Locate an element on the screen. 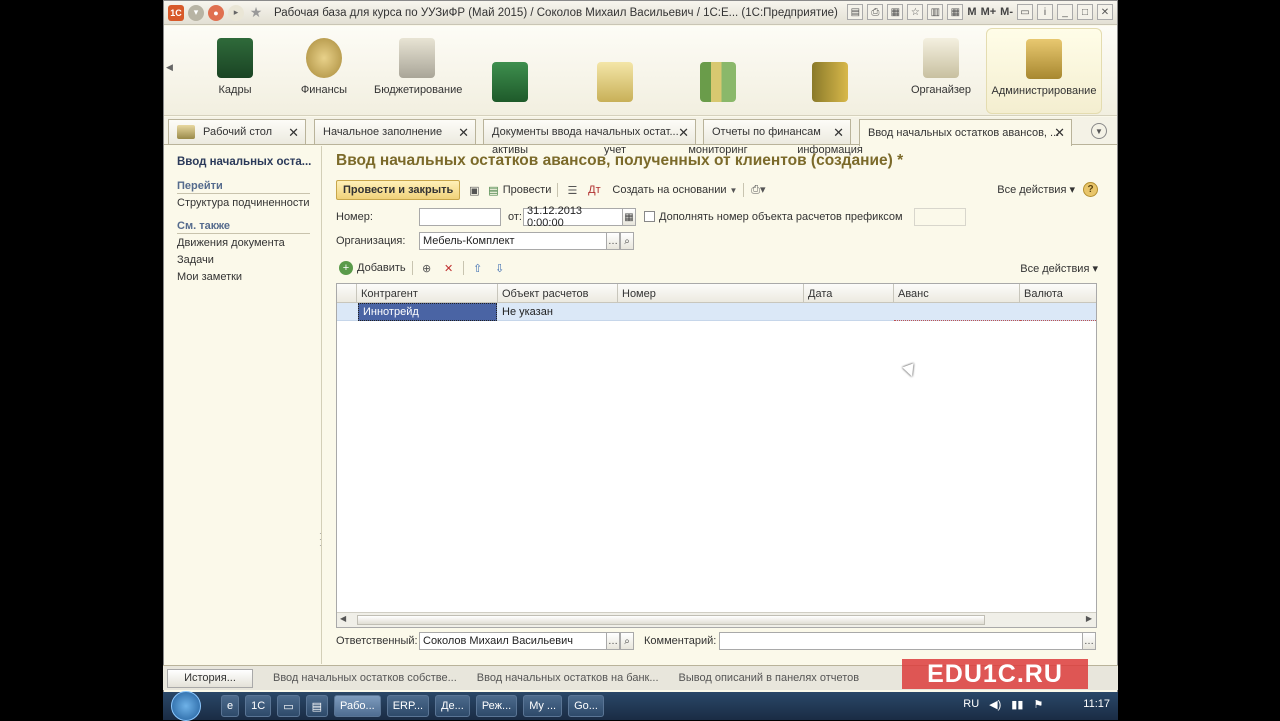  panel-splitter: · · · is located at coordinates (321, 545).